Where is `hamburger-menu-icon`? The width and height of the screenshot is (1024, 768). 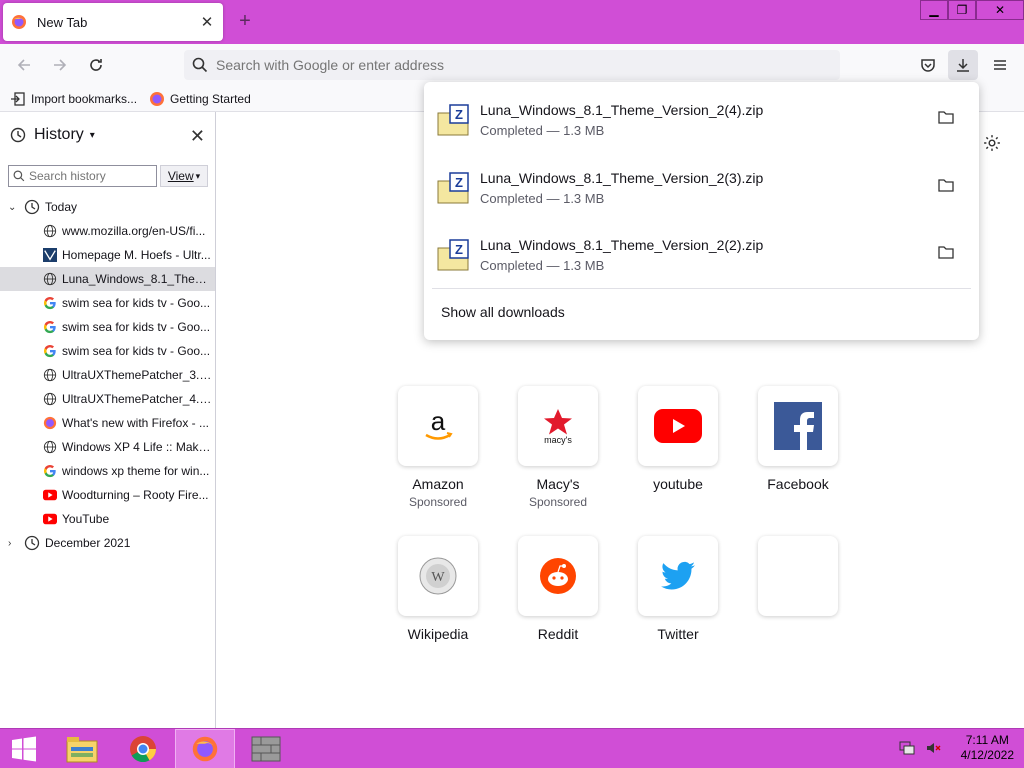
hamburger-menu-icon is located at coordinates (1000, 65).